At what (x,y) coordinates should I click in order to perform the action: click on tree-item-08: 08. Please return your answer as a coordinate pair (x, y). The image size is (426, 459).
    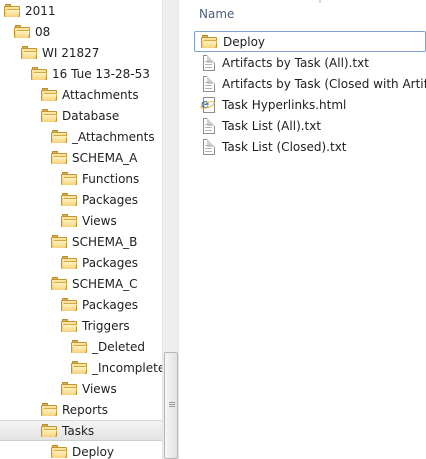
    Looking at the image, I should click on (81, 31).